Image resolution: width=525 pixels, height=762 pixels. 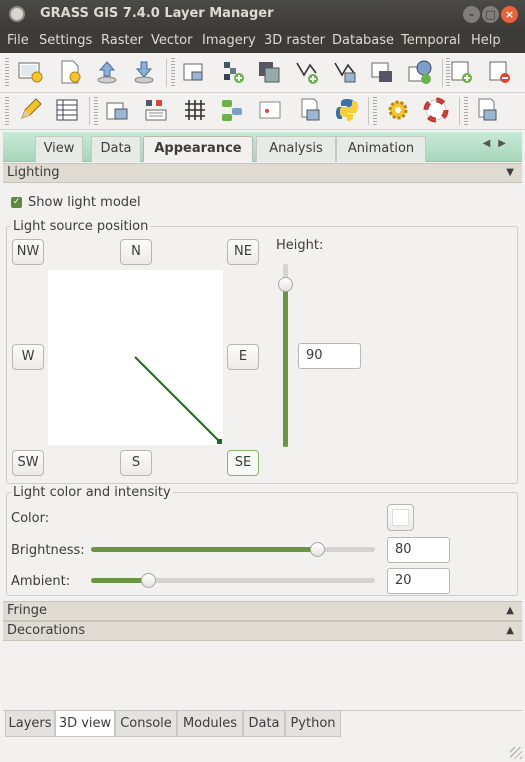 What do you see at coordinates (418, 581) in the screenshot?
I see `ambient-value-field: 20` at bounding box center [418, 581].